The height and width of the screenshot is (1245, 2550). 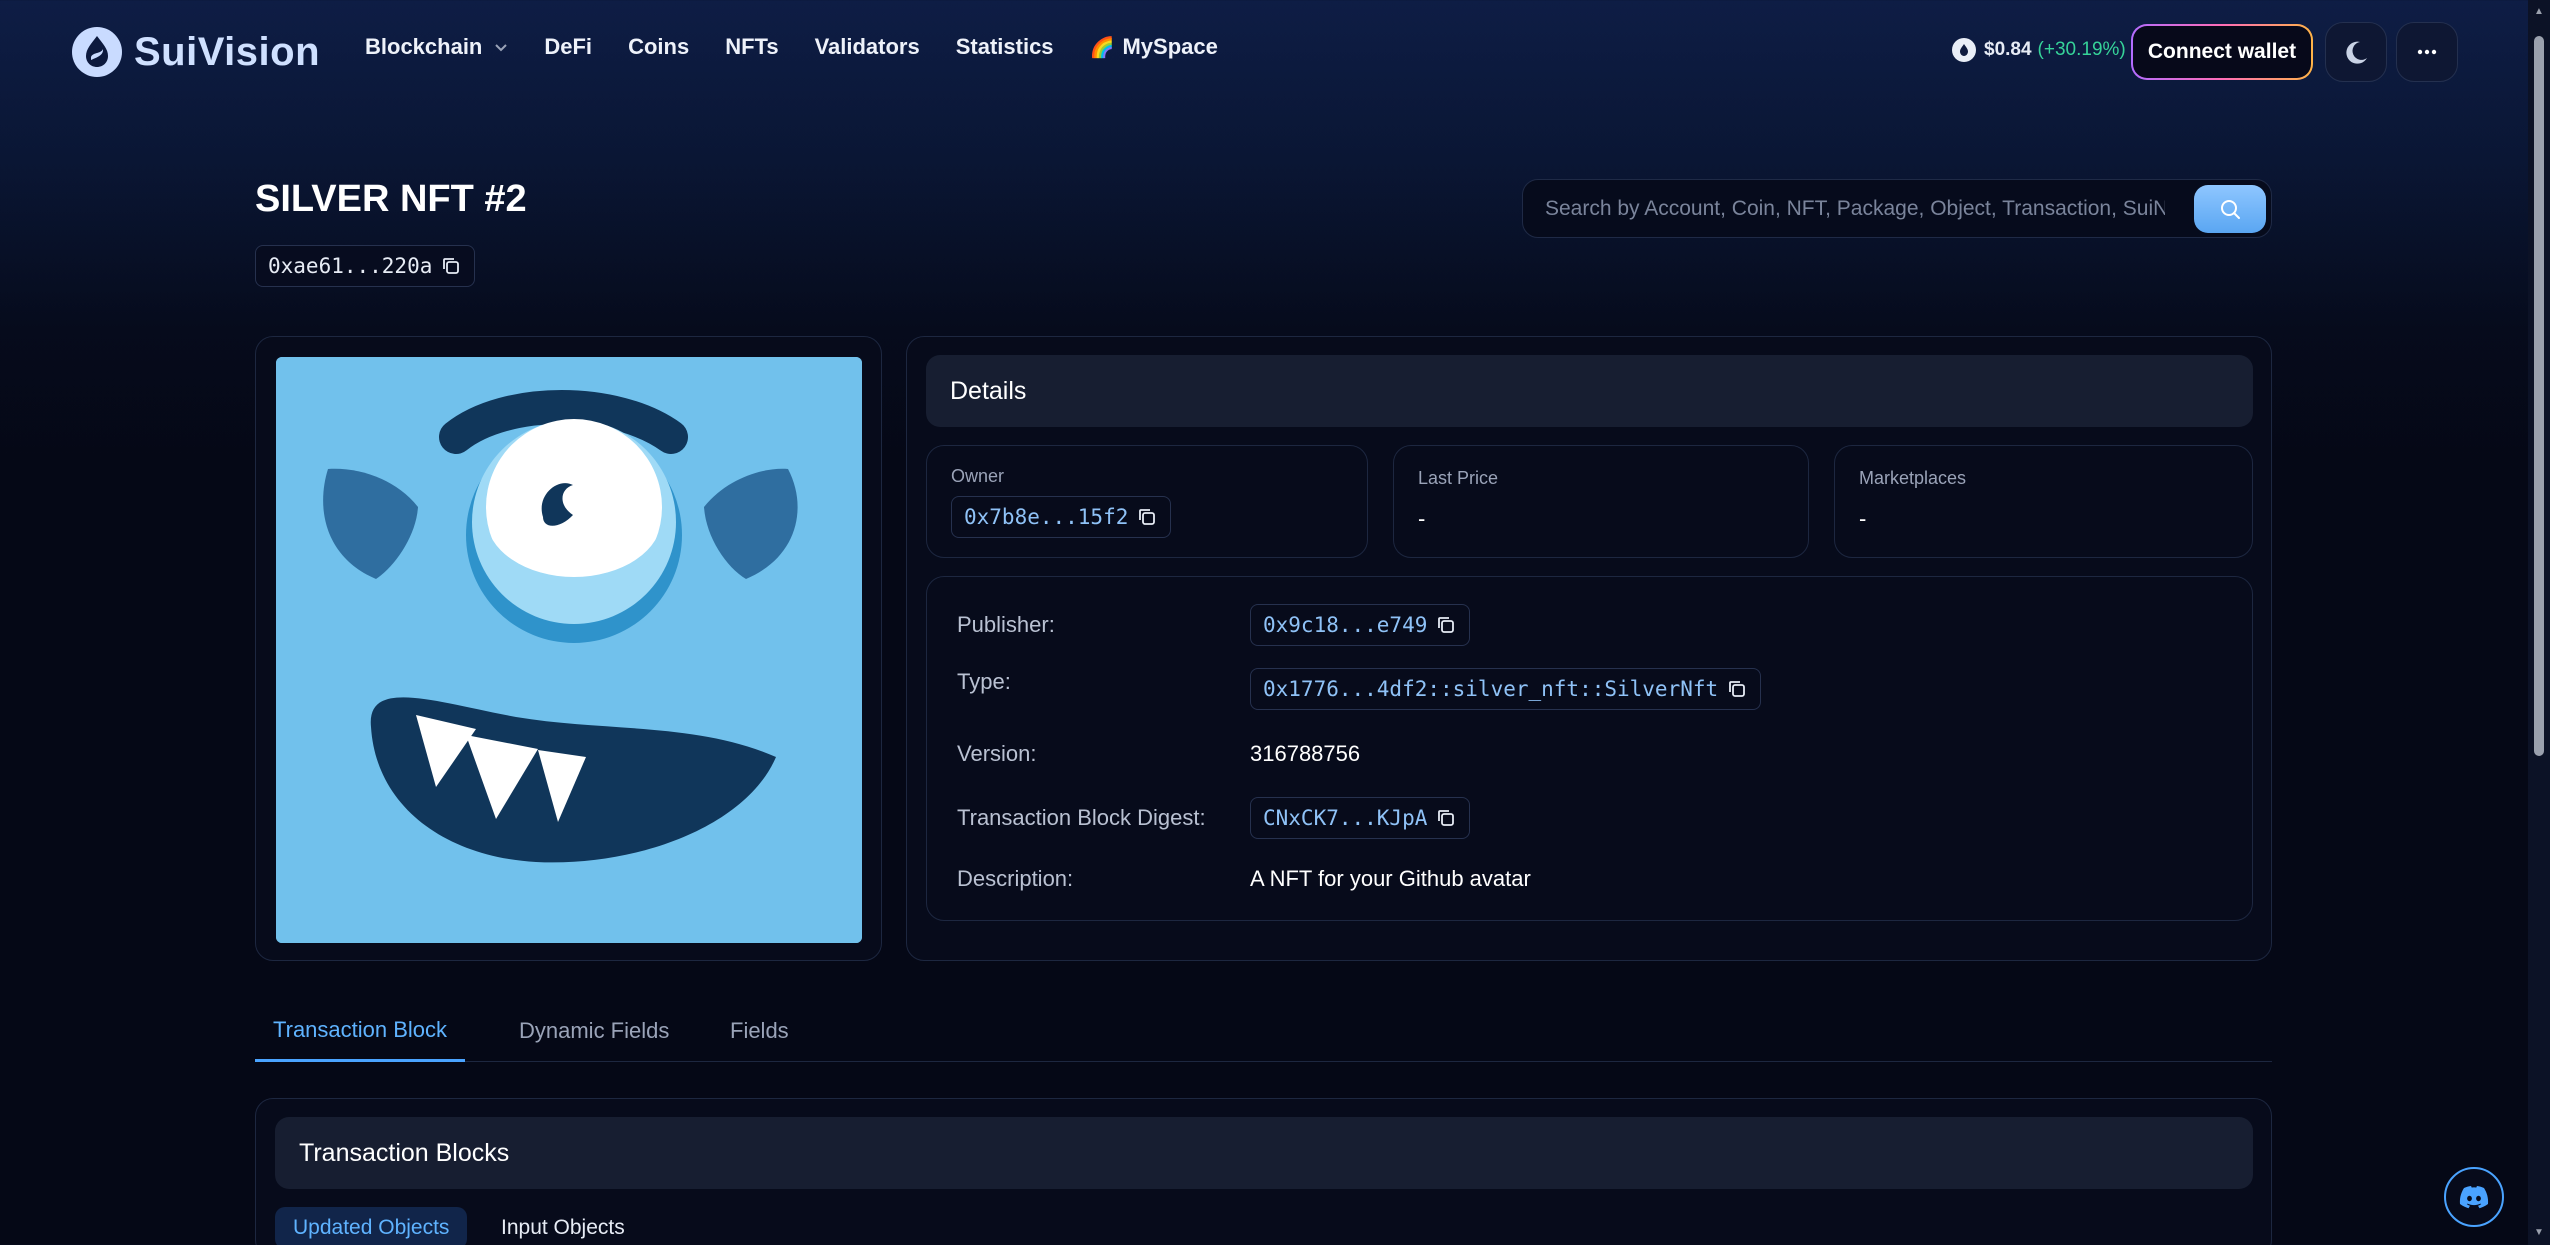 I want to click on tab-dynamic-fields: Dynamic Fields, so click(x=594, y=1031).